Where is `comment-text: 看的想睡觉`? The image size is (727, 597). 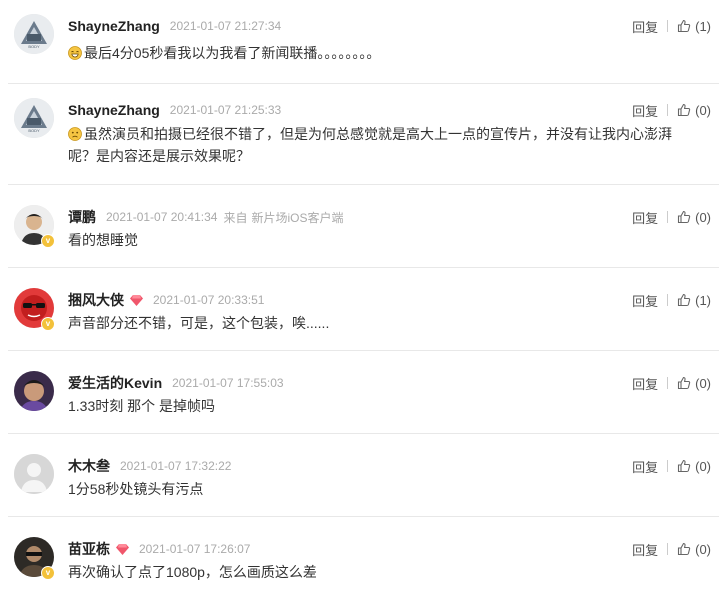 comment-text: 看的想睡觉 is located at coordinates (103, 240).